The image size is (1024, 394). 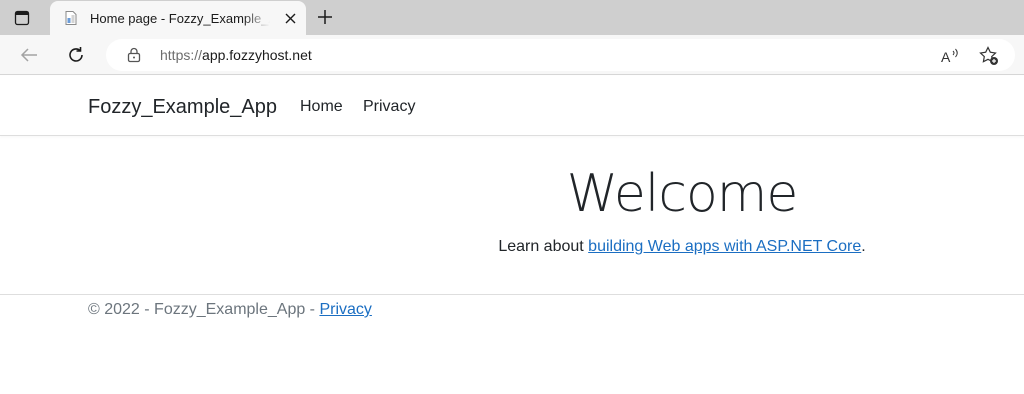 I want to click on copyright-text: © 2022 - Fozzy_Example_App -, so click(x=204, y=309).